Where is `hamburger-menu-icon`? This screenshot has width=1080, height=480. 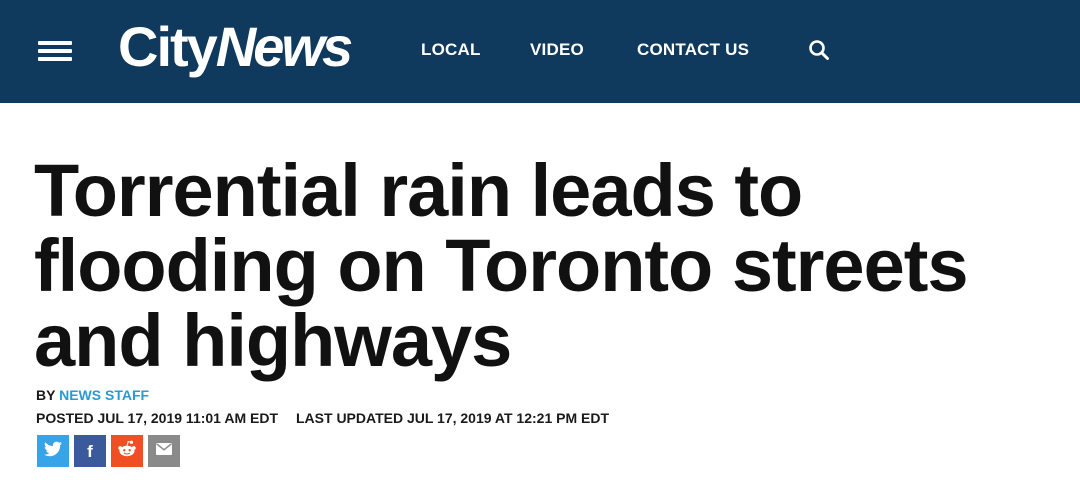
hamburger-menu-icon is located at coordinates (55, 51).